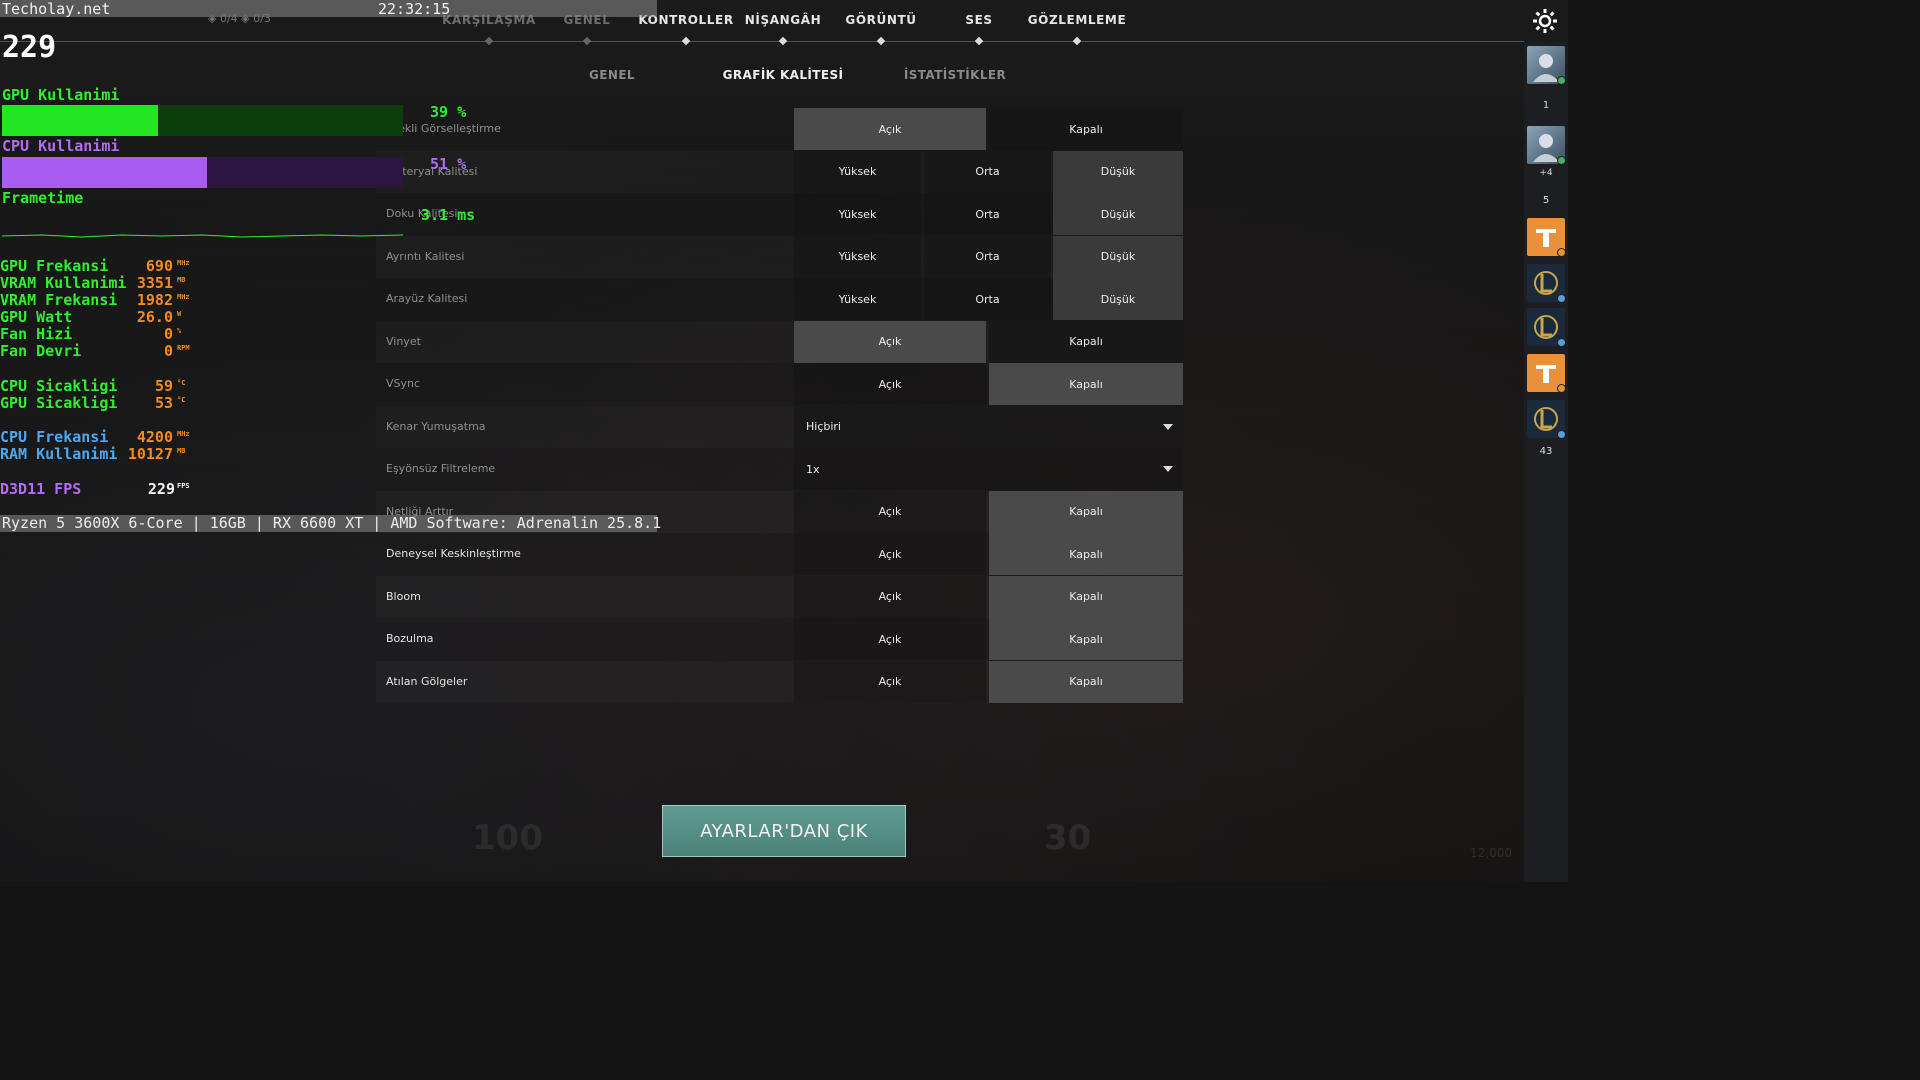 The width and height of the screenshot is (1920, 1080). Describe the element at coordinates (783, 20) in the screenshot. I see `nav-tab-3: NİŞANGÂH` at that location.